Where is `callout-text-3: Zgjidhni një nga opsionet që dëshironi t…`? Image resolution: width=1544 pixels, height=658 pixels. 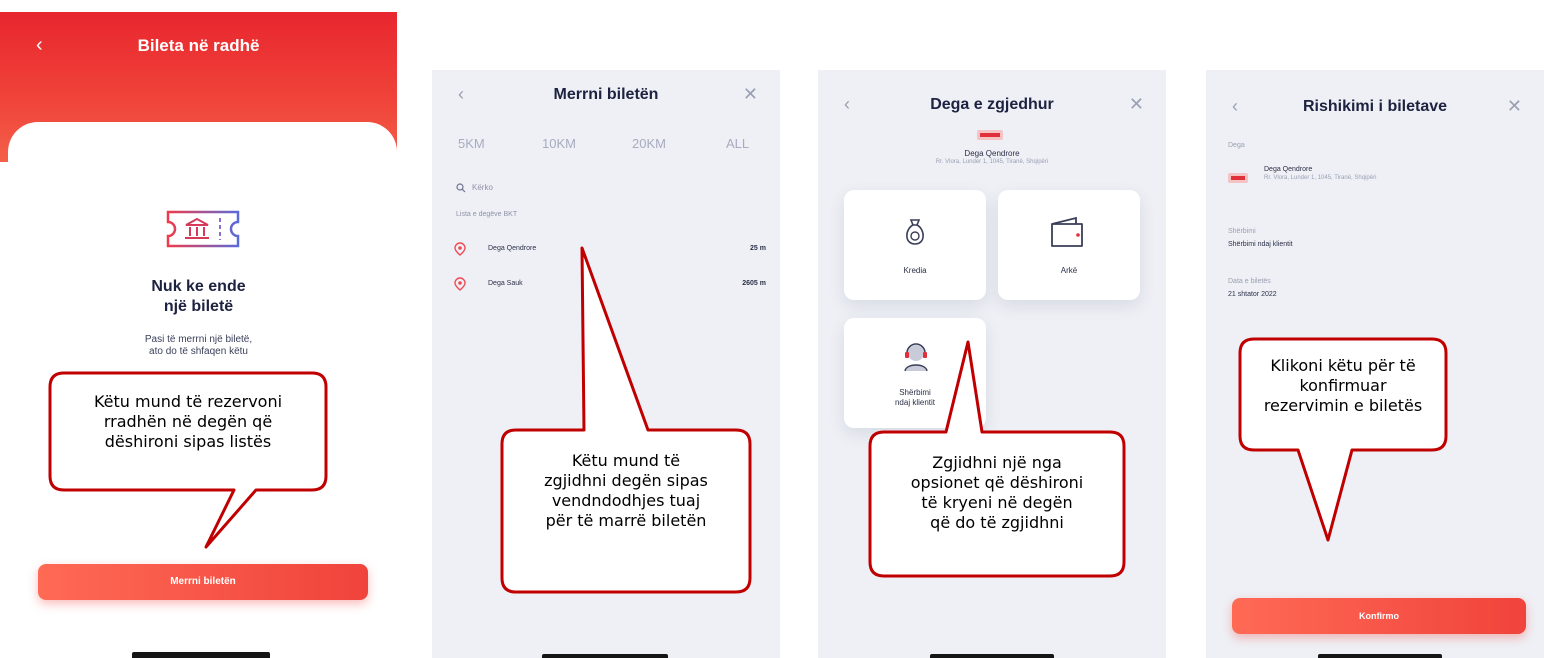
callout-text-3: Zgjidhni një nga opsionet që dëshironi t… is located at coordinates (997, 493).